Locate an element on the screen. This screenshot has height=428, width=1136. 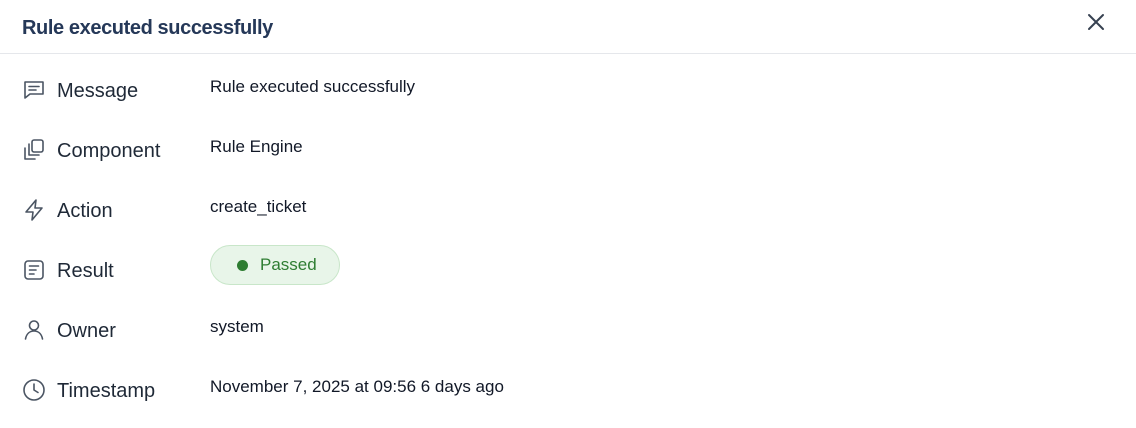
clock-icon is located at coordinates (34, 390).